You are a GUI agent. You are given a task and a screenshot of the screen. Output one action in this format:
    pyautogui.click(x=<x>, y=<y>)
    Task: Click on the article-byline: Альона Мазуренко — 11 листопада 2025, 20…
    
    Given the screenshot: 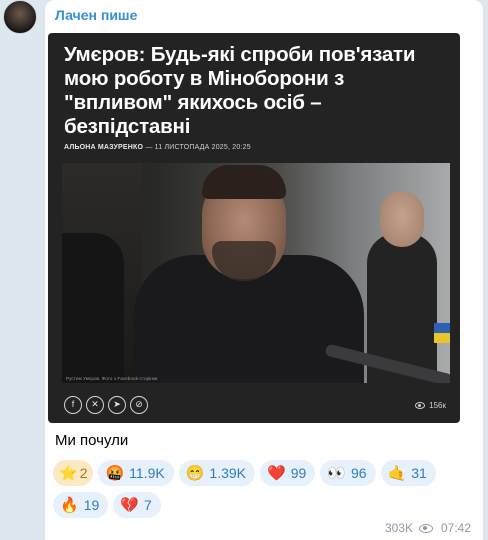 What is the action you would take?
    pyautogui.click(x=157, y=147)
    